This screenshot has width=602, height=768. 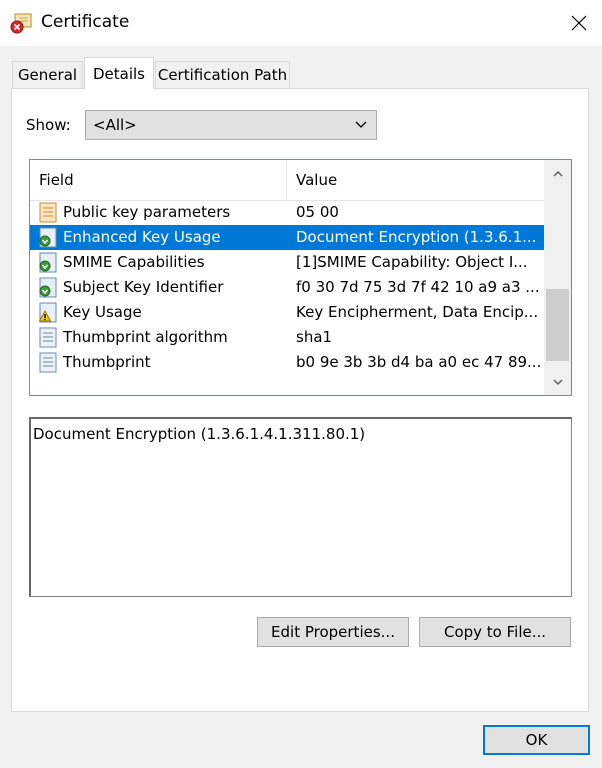 What do you see at coordinates (21, 23) in the screenshot?
I see `certificate-error-icon` at bounding box center [21, 23].